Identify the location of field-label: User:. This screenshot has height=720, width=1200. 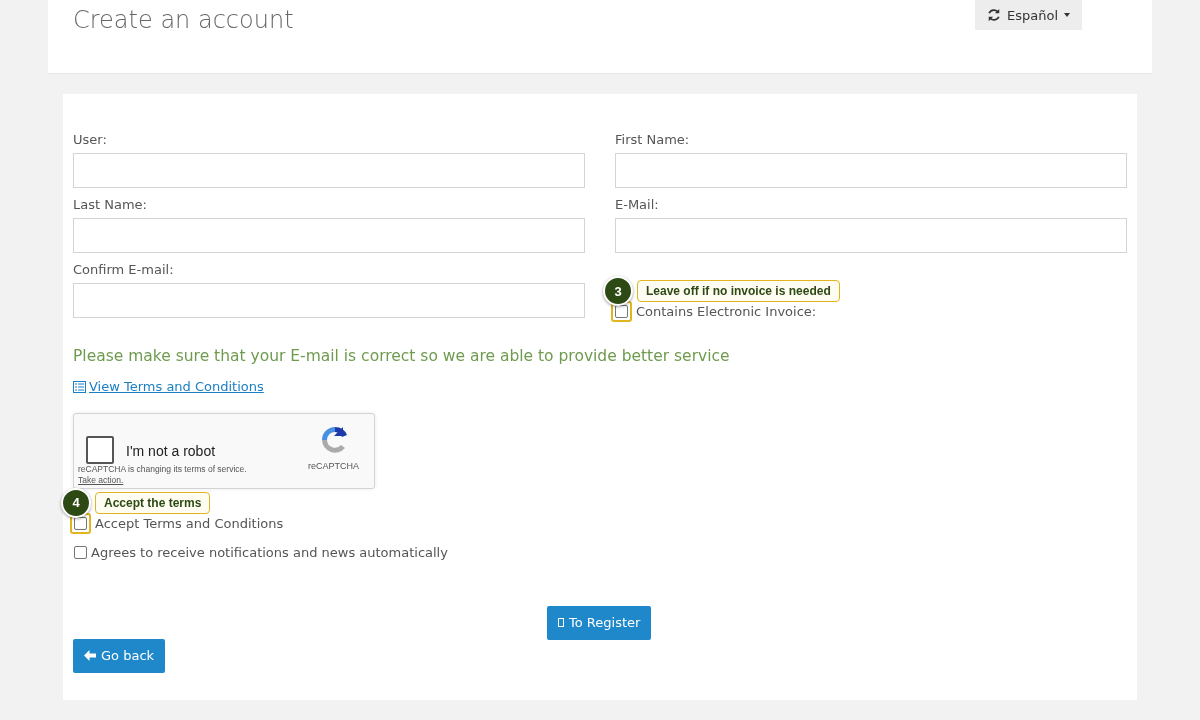
(90, 139).